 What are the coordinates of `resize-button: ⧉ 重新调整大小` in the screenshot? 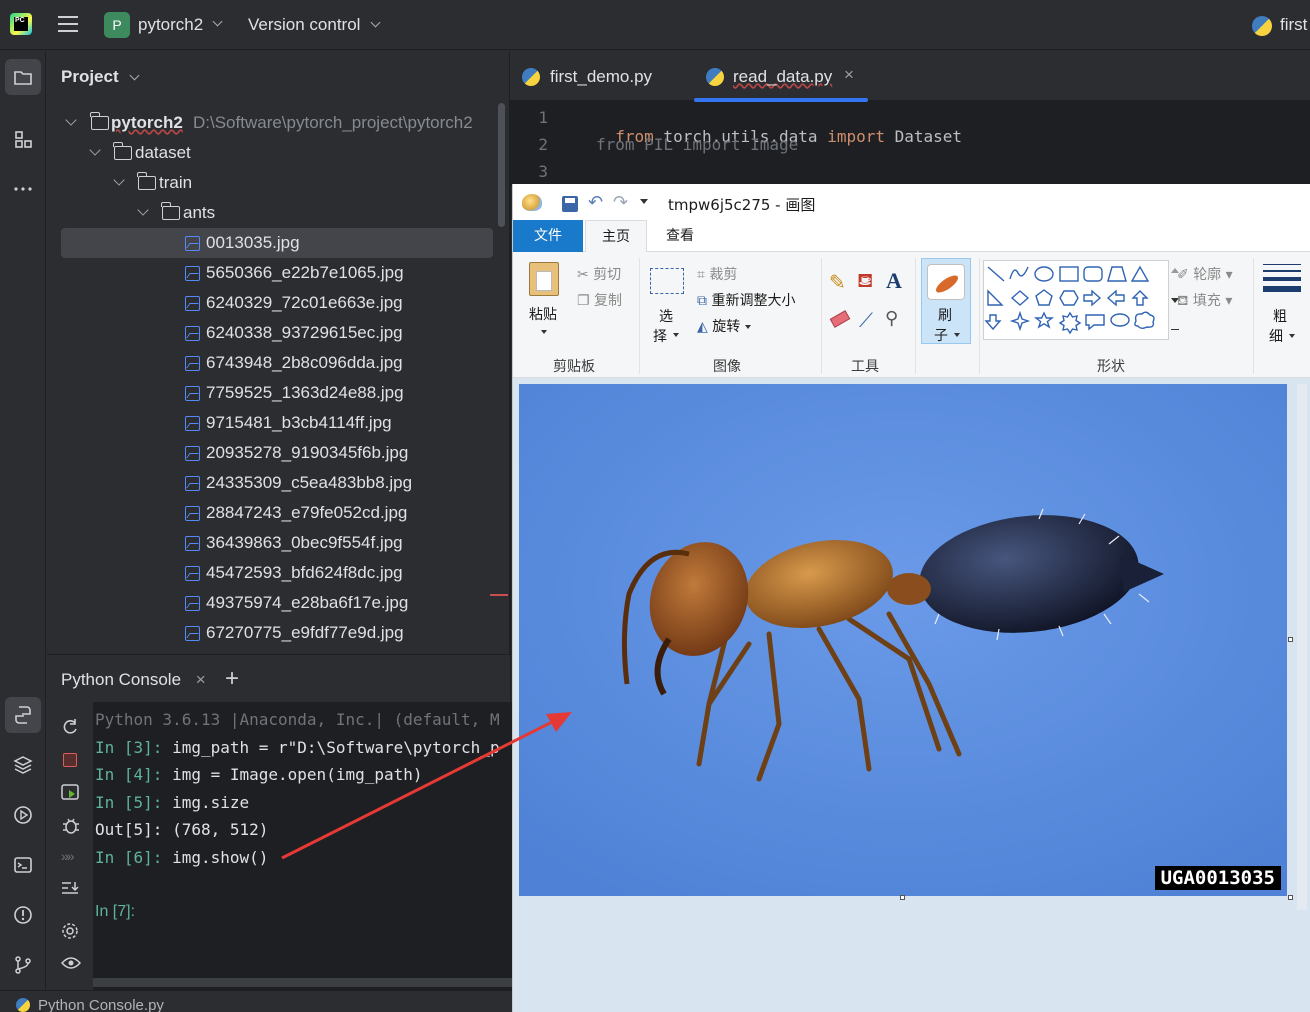 It's located at (746, 300).